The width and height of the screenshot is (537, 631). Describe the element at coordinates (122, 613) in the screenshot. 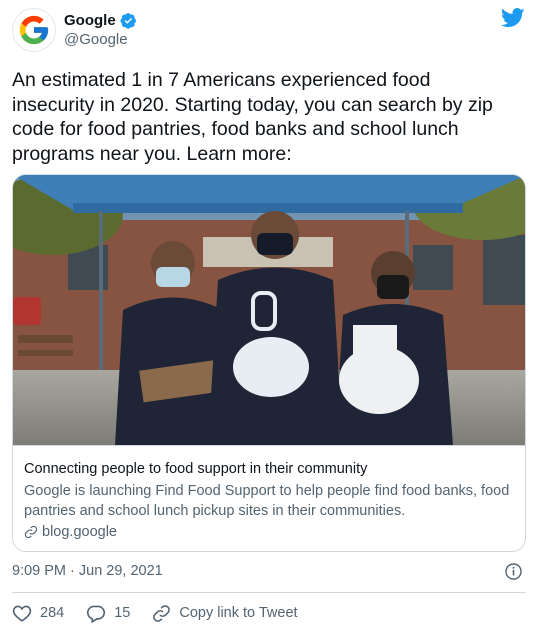

I see `reply-count: 15` at that location.